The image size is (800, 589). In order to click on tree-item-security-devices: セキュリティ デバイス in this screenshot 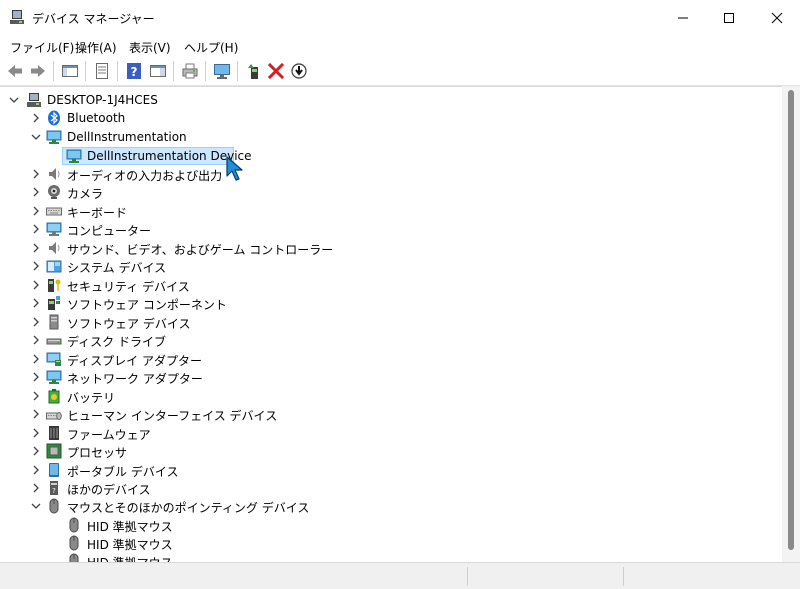, I will do `click(380, 285)`.